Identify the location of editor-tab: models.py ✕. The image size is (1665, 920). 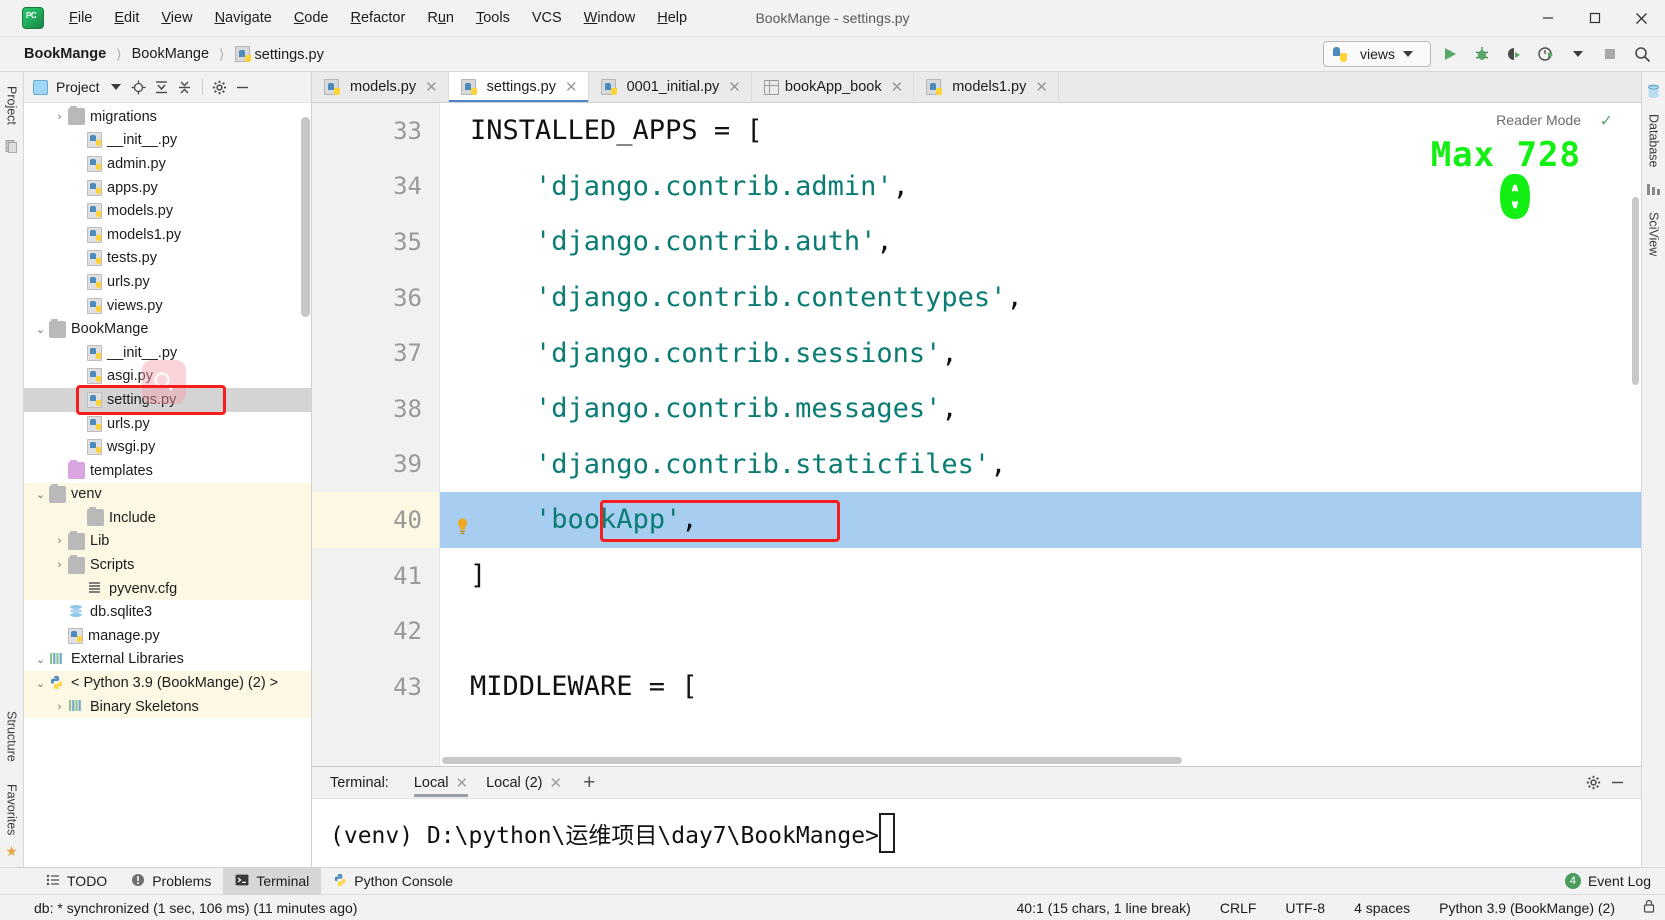
(380, 87).